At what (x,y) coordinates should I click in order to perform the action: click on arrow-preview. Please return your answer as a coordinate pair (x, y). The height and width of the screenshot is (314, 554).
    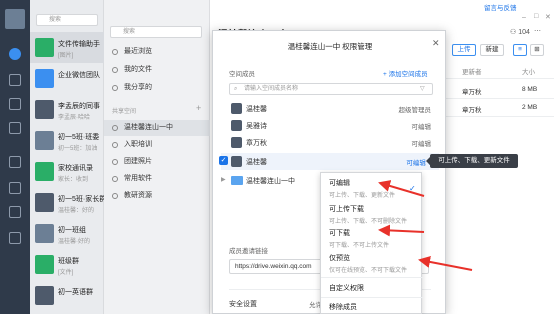
    Looking at the image, I should click on (445, 263).